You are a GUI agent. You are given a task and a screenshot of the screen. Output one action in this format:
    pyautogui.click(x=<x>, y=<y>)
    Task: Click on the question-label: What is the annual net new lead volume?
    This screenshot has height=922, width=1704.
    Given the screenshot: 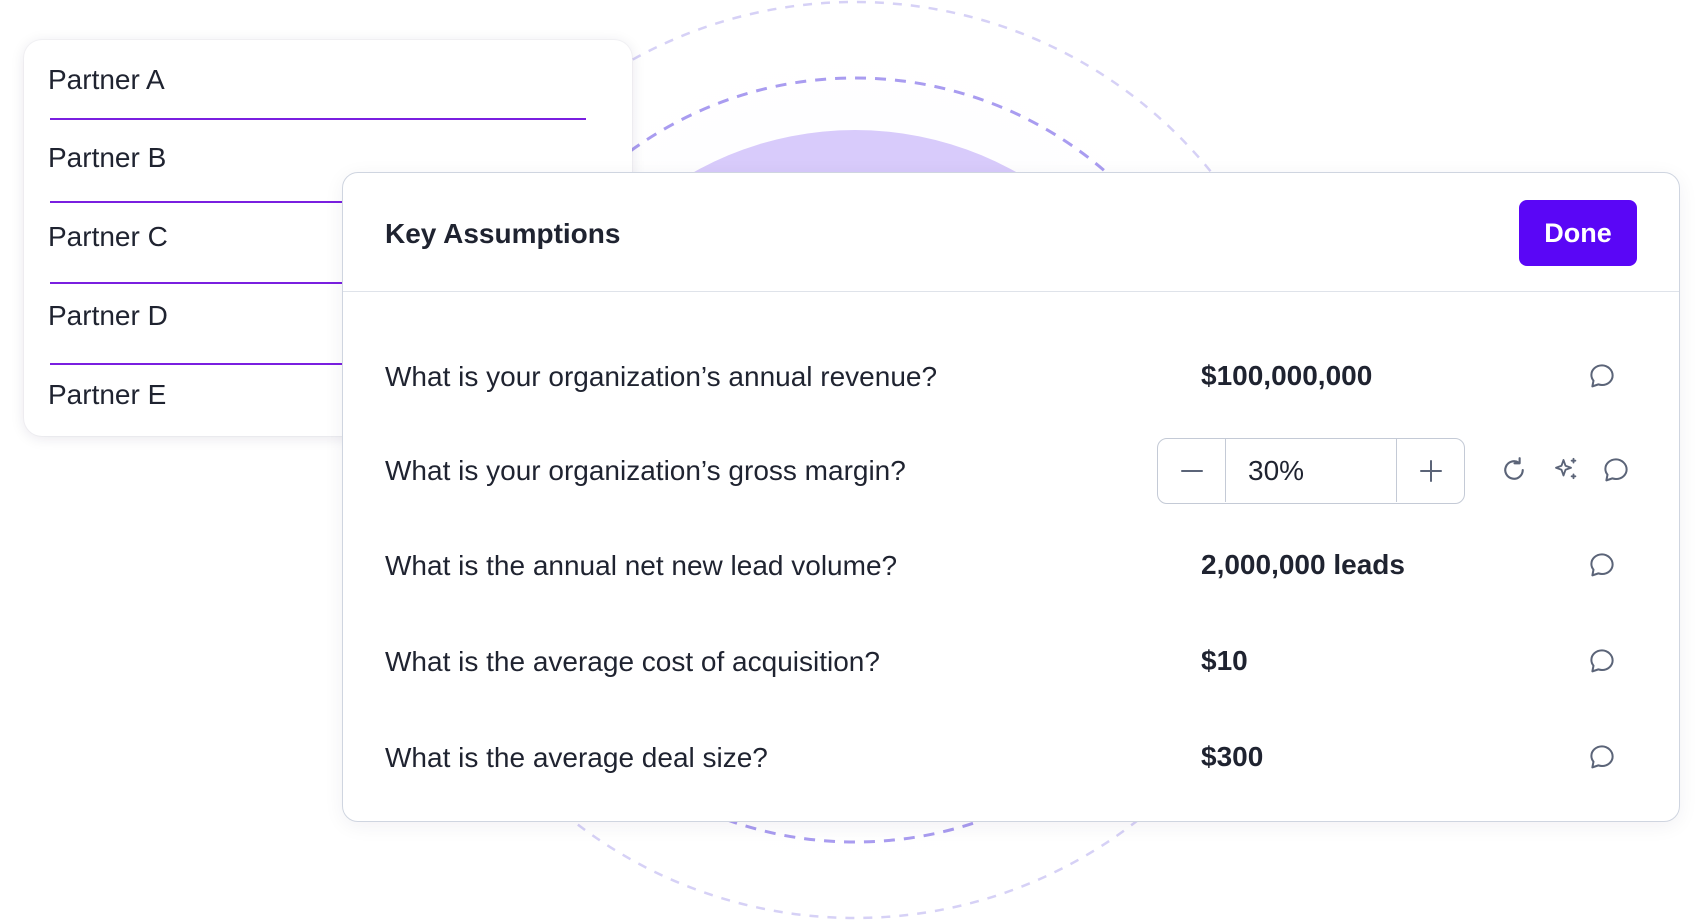 What is the action you would take?
    pyautogui.click(x=641, y=565)
    